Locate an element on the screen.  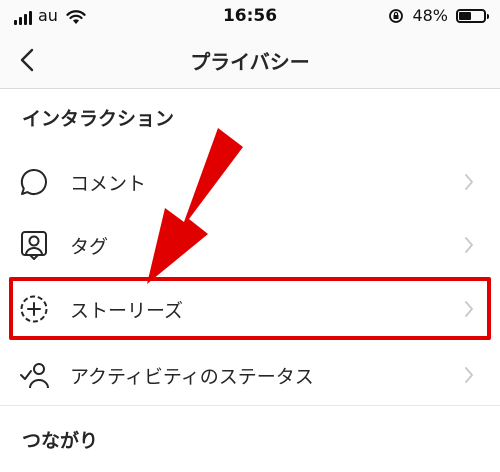
person-tag-icon is located at coordinates (34, 245).